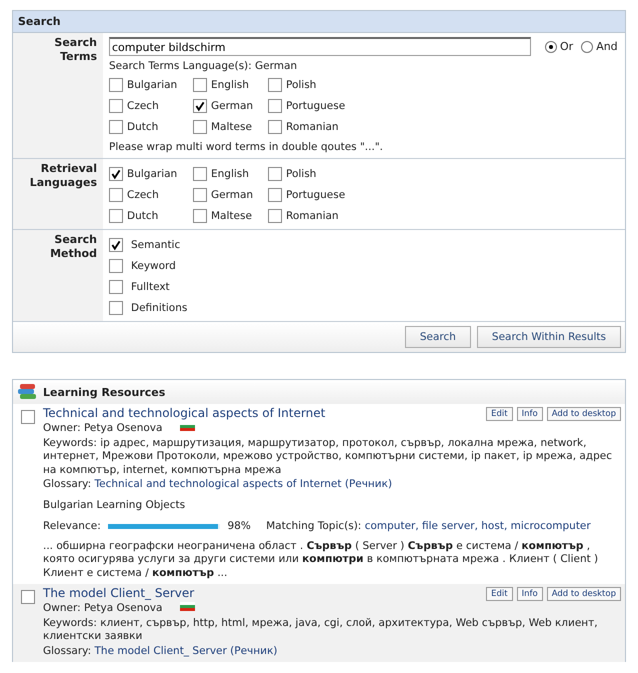  What do you see at coordinates (548, 337) in the screenshot?
I see `search-button: Search Within Results` at bounding box center [548, 337].